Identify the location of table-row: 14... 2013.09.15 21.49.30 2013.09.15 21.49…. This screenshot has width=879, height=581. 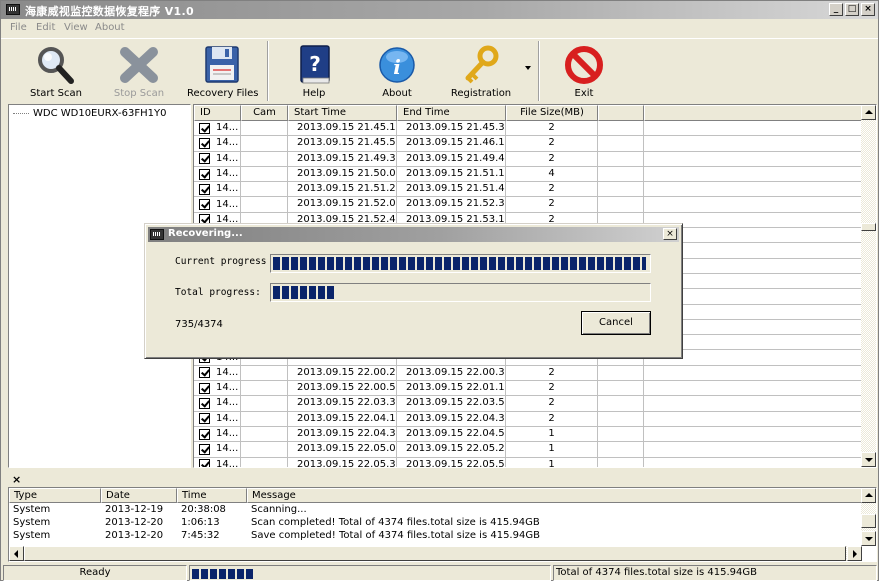
(528, 159).